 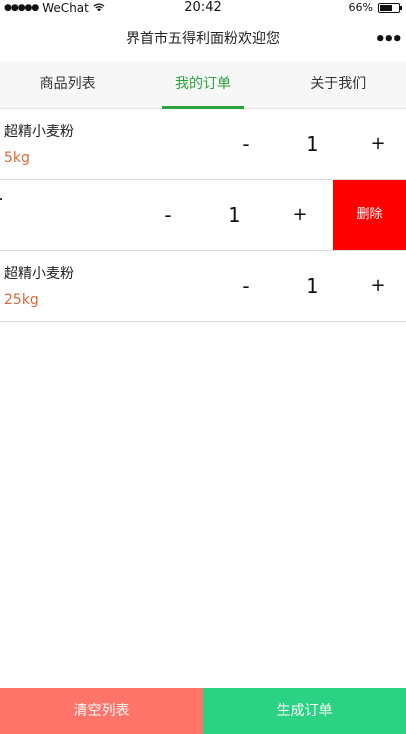 I want to click on delete-button: 删除, so click(x=369, y=215).